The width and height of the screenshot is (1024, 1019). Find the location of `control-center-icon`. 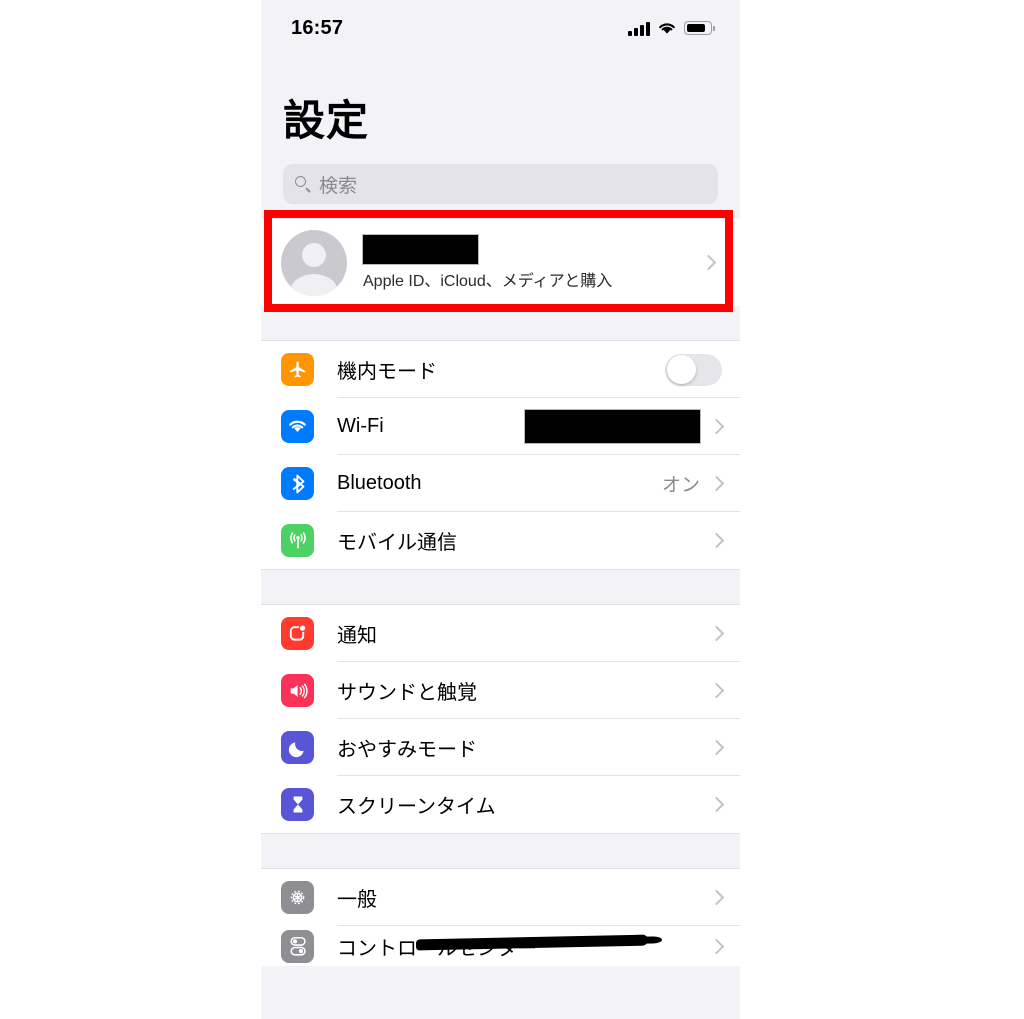

control-center-icon is located at coordinates (297, 946).